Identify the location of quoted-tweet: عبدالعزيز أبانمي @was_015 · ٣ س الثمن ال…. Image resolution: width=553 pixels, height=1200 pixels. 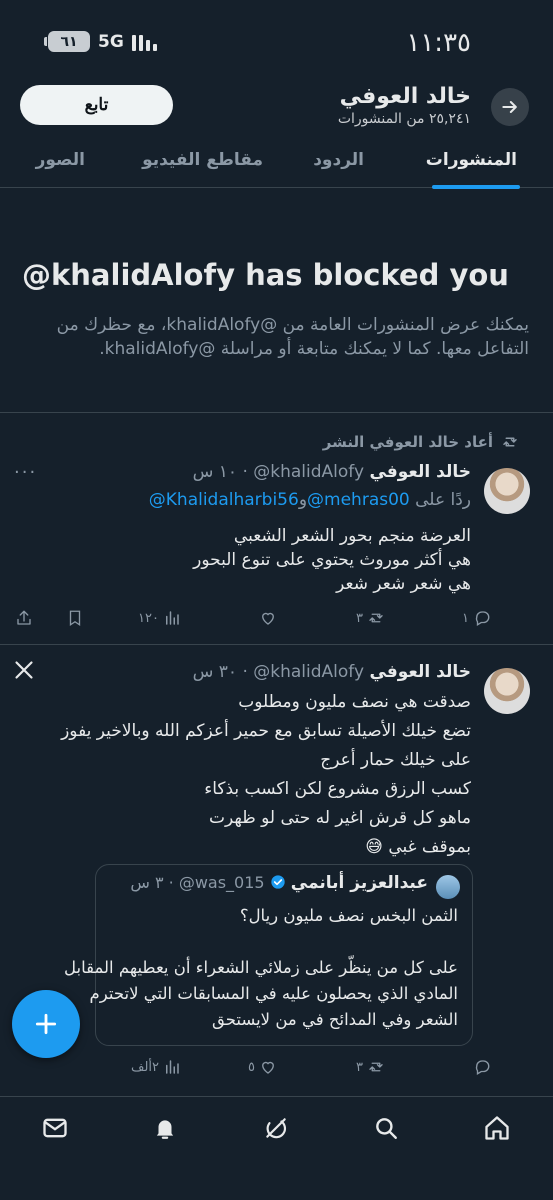
(268, 955).